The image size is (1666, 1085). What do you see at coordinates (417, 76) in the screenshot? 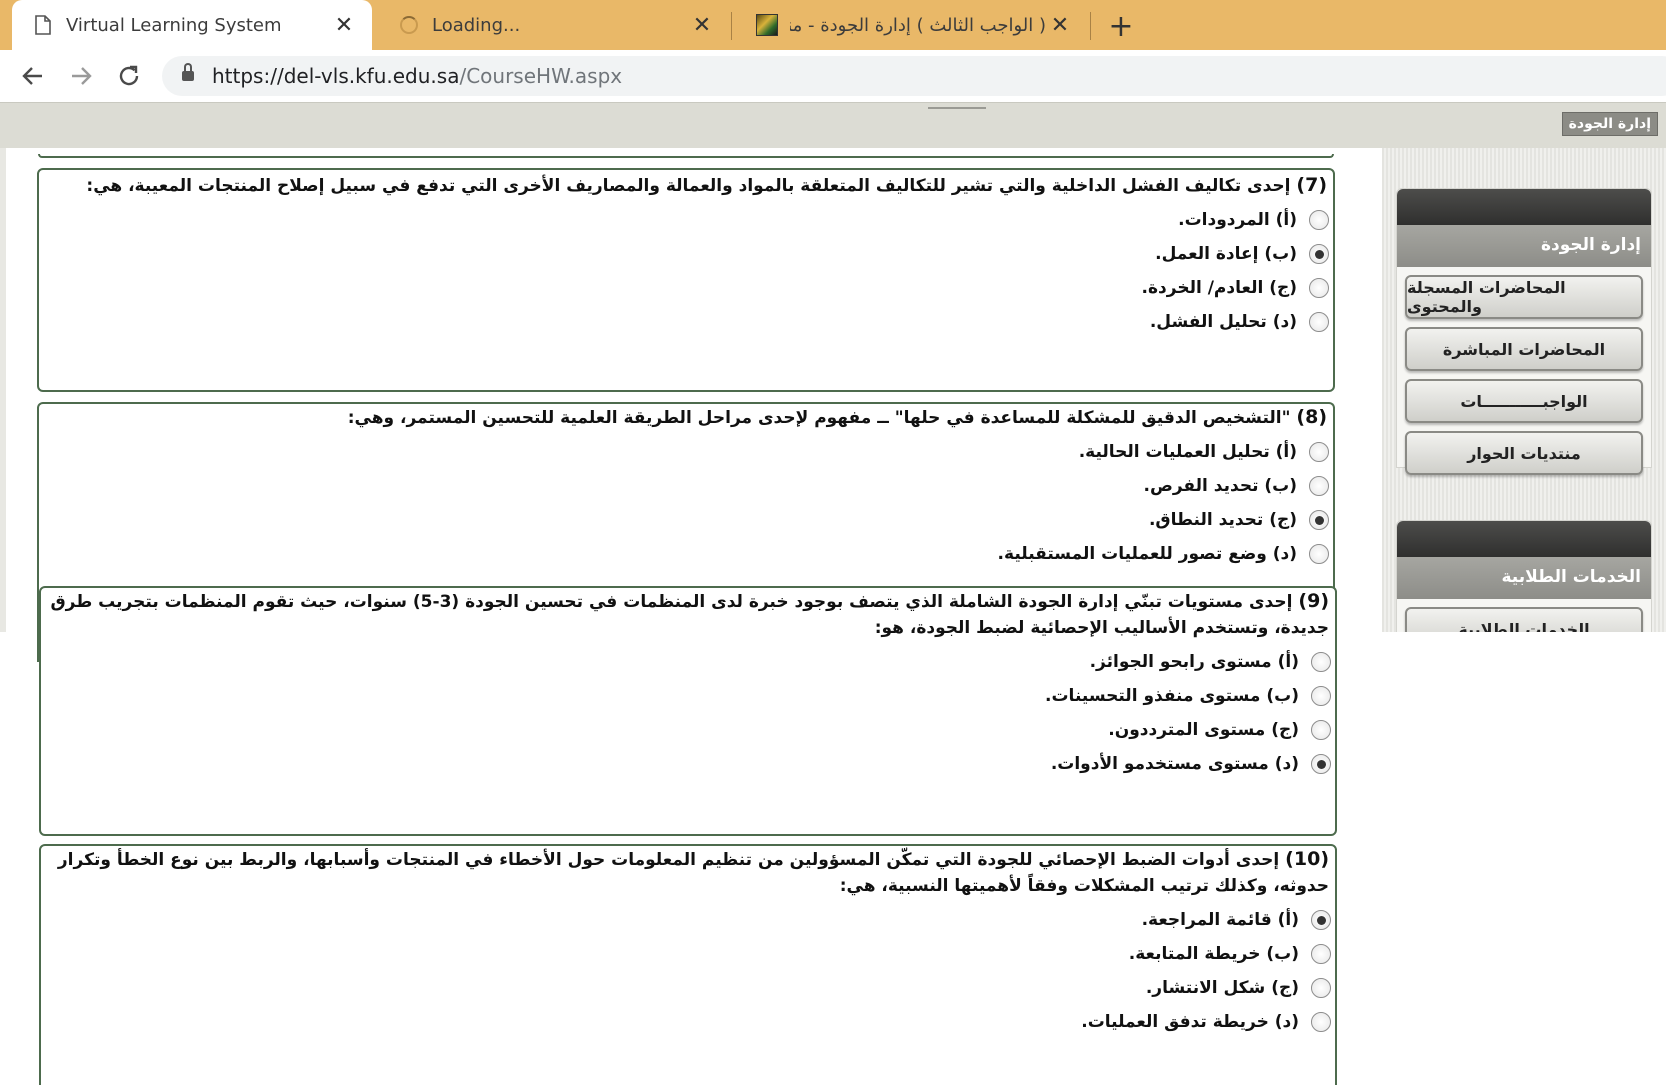
I see `url-text: https://del-vls.kfu.edu.sa/CourseHW.aspx` at bounding box center [417, 76].